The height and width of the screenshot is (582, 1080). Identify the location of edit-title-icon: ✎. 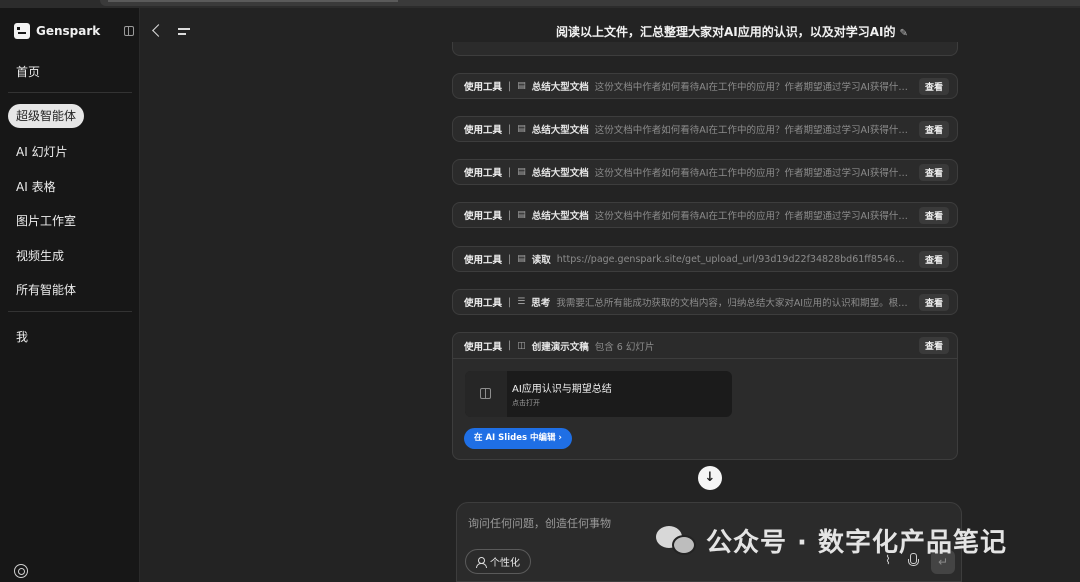
(904, 33).